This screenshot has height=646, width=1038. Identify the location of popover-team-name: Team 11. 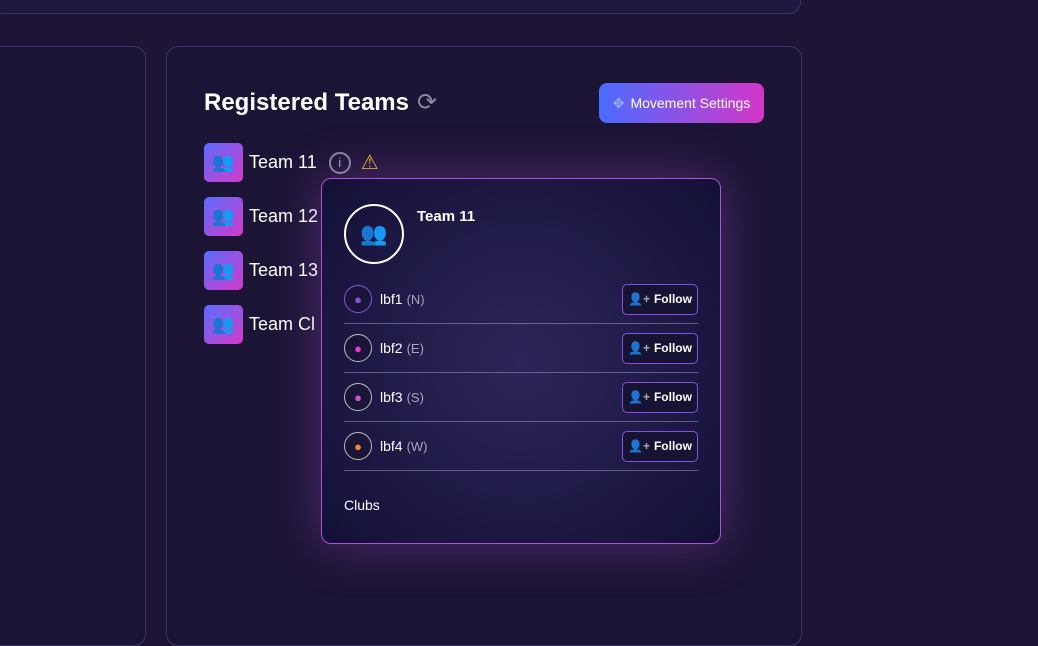
(446, 216).